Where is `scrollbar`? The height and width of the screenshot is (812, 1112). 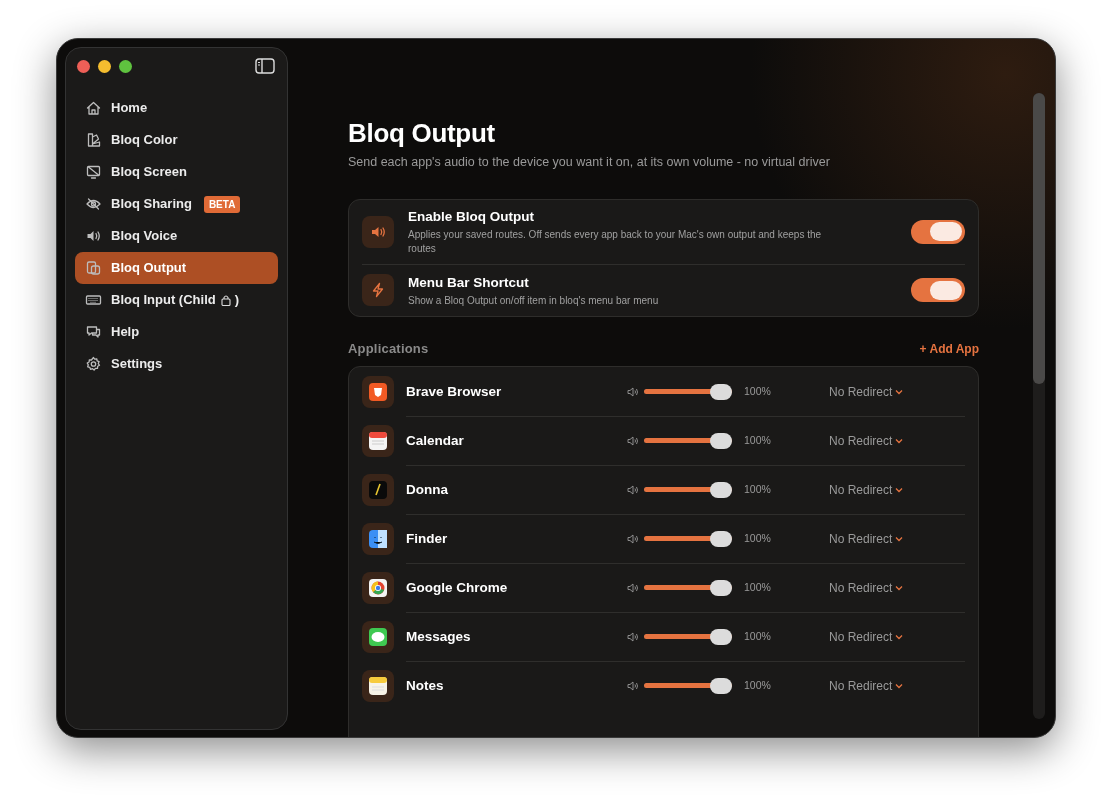 scrollbar is located at coordinates (1039, 406).